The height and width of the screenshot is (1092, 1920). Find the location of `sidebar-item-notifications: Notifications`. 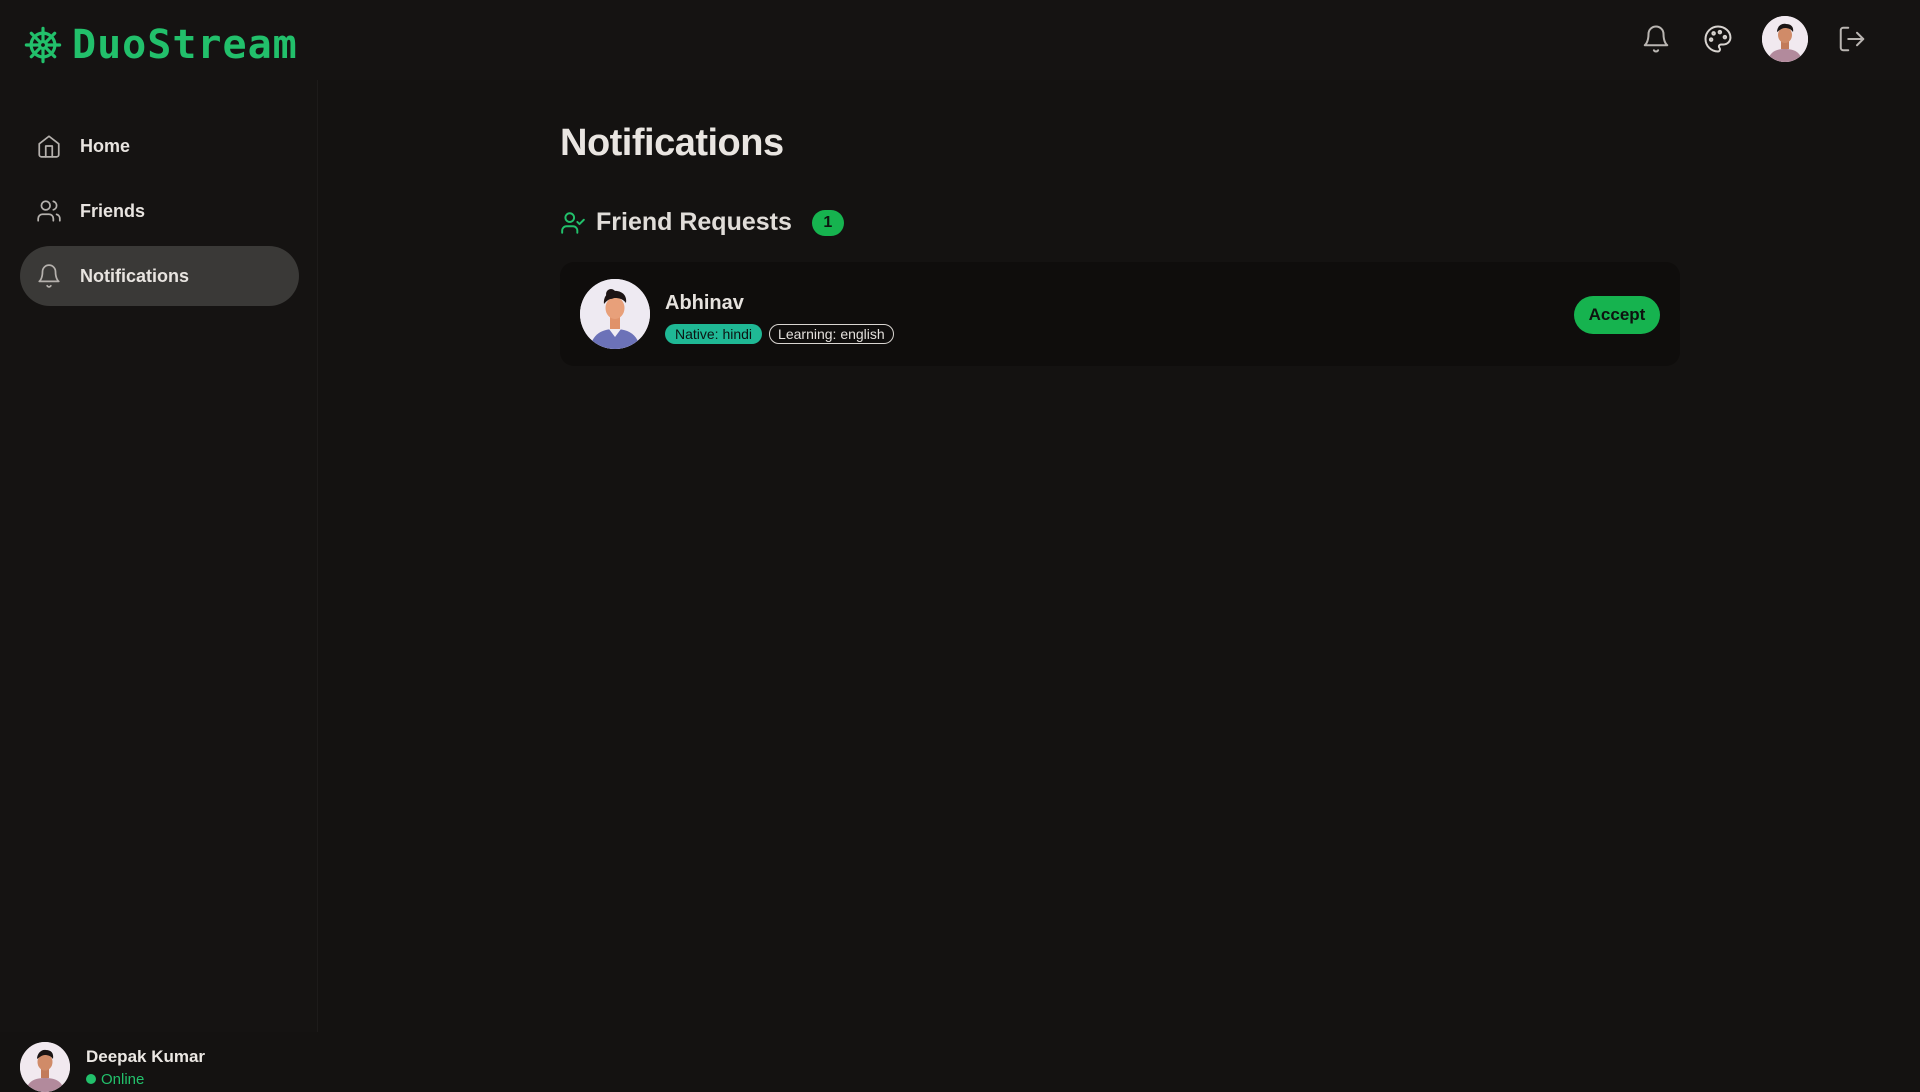

sidebar-item-notifications: Notifications is located at coordinates (159, 276).